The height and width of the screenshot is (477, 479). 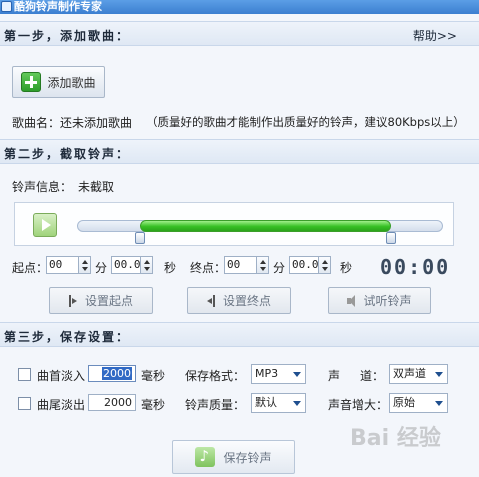 What do you see at coordinates (415, 267) in the screenshot?
I see `time-display: 00:00` at bounding box center [415, 267].